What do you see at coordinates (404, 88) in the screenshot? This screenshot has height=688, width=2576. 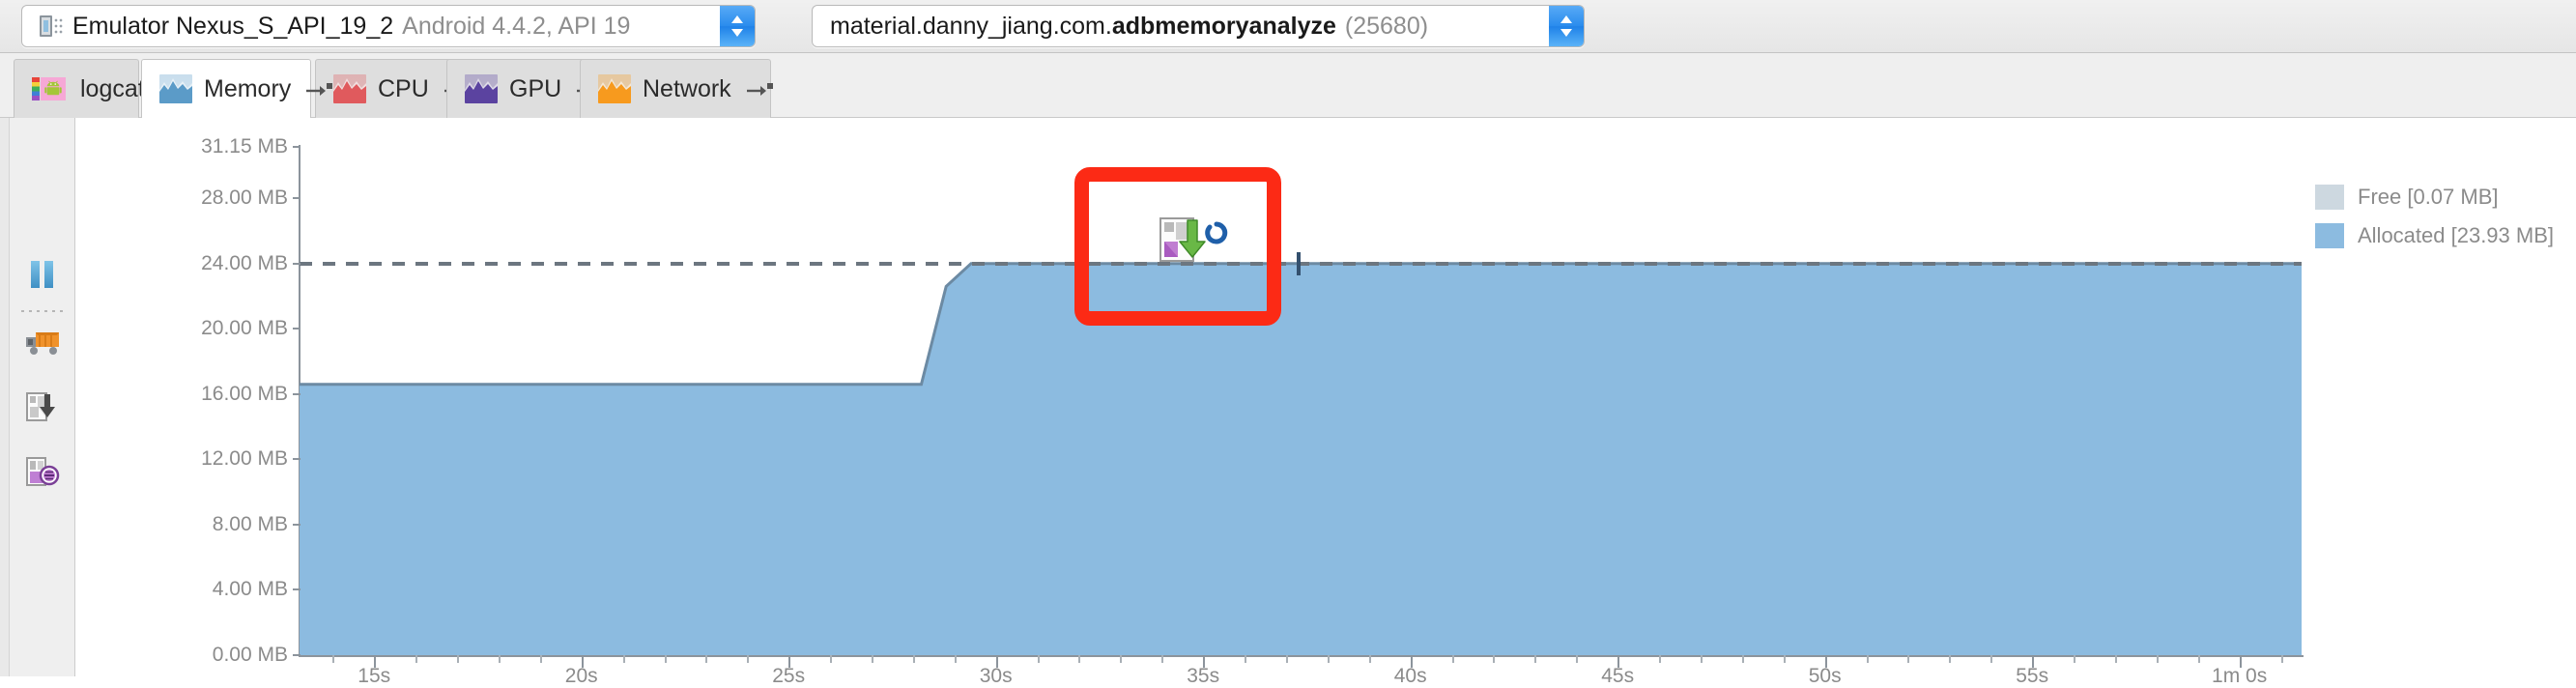 I see `tab-label: CPU` at bounding box center [404, 88].